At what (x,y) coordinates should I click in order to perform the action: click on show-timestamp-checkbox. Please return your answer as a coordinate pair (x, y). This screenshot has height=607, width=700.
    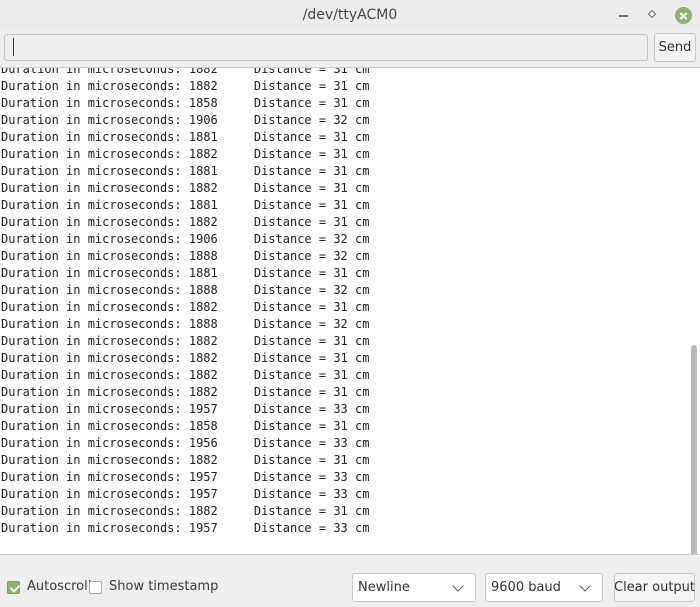
    Looking at the image, I should click on (95, 587).